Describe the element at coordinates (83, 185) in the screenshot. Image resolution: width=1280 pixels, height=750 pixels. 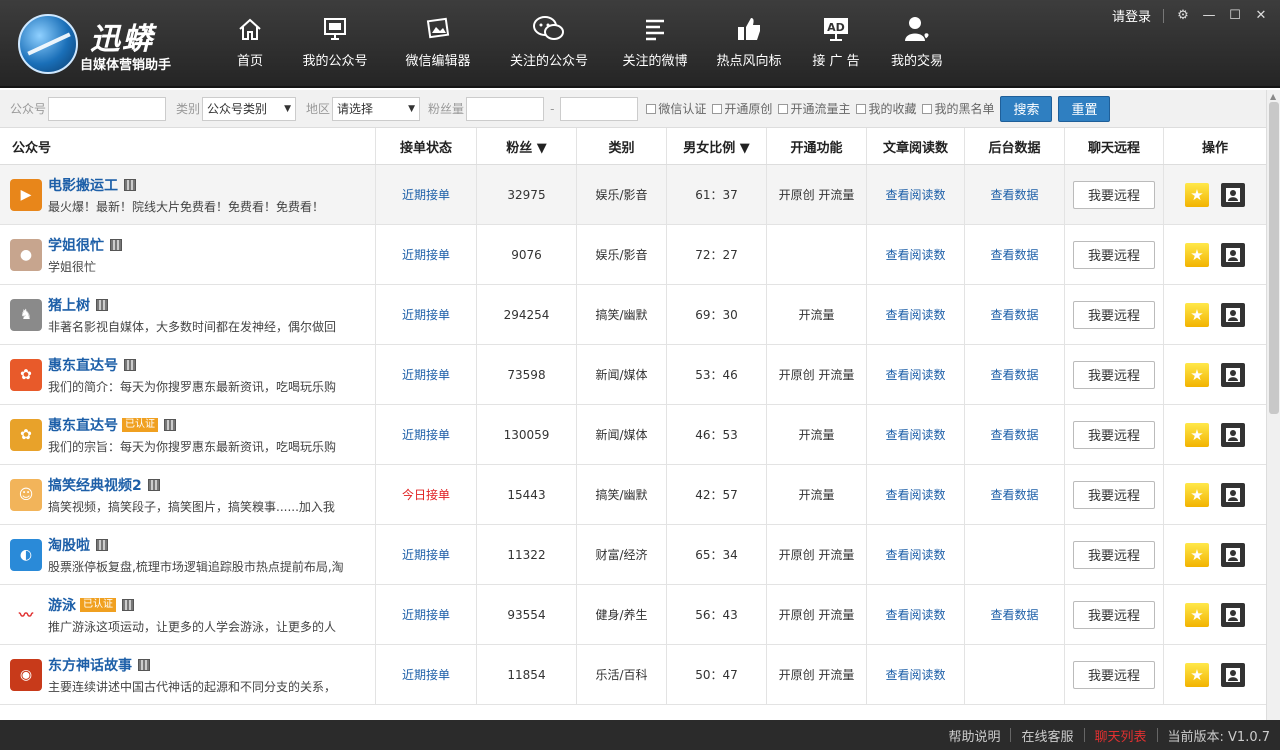
I see `account-name: 电影搬运工` at that location.